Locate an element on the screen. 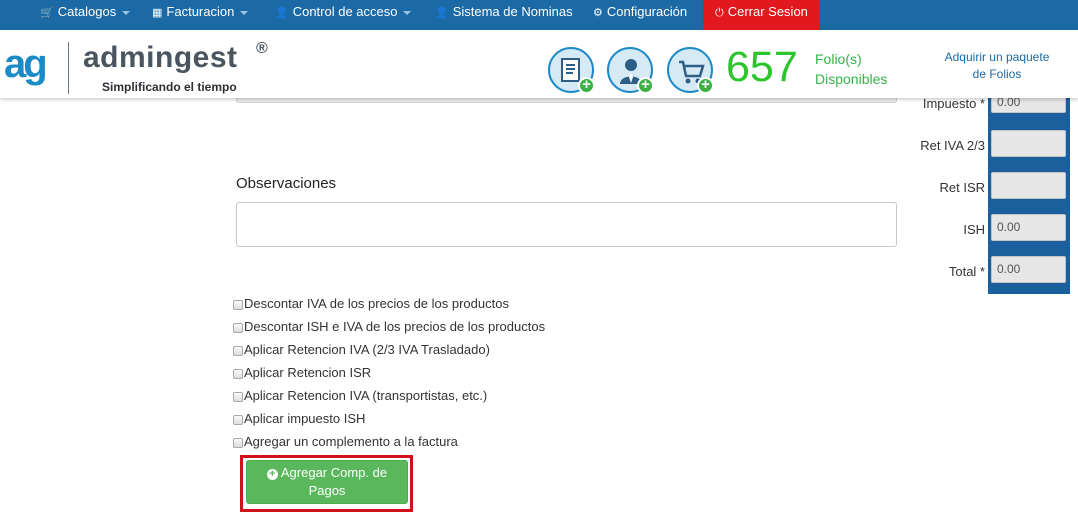 The image size is (1078, 523). option-label: Aplicar impuesto ISH is located at coordinates (305, 418).